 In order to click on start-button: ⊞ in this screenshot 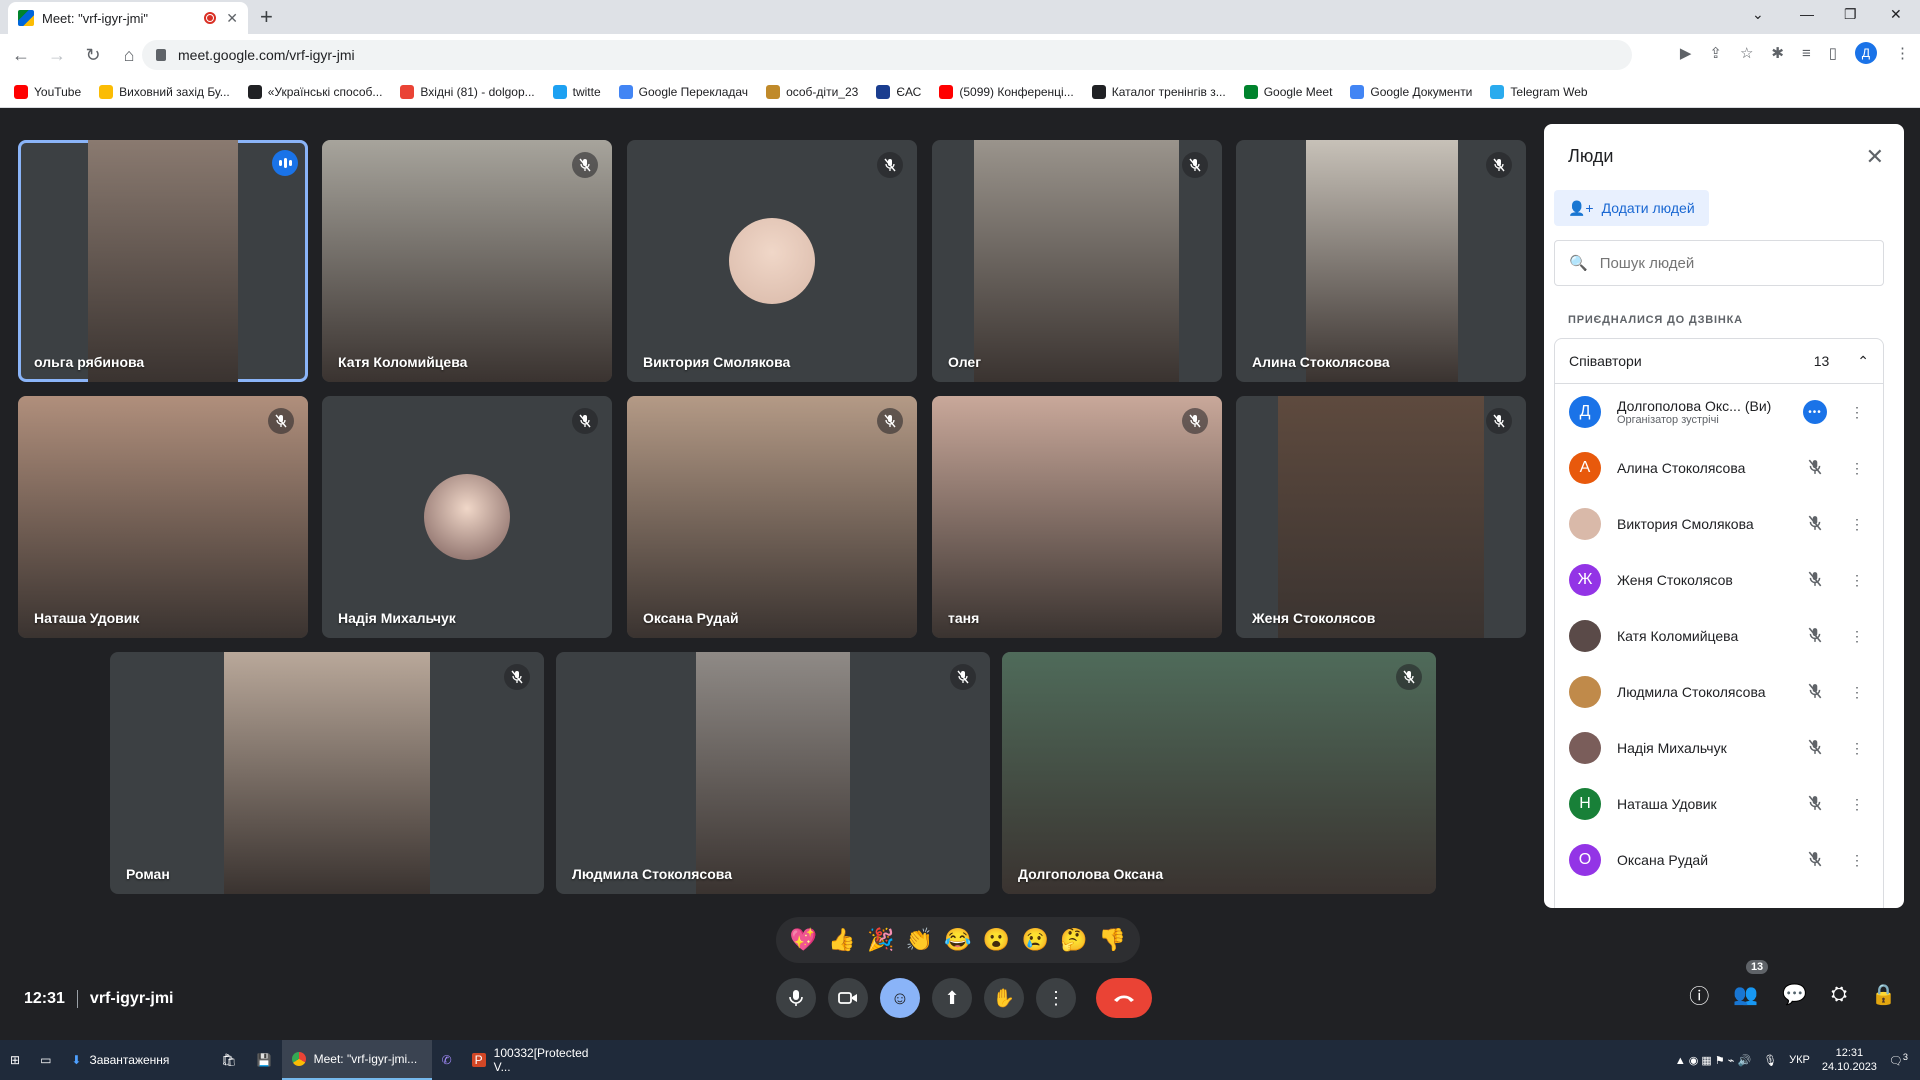, I will do `click(15, 1060)`.